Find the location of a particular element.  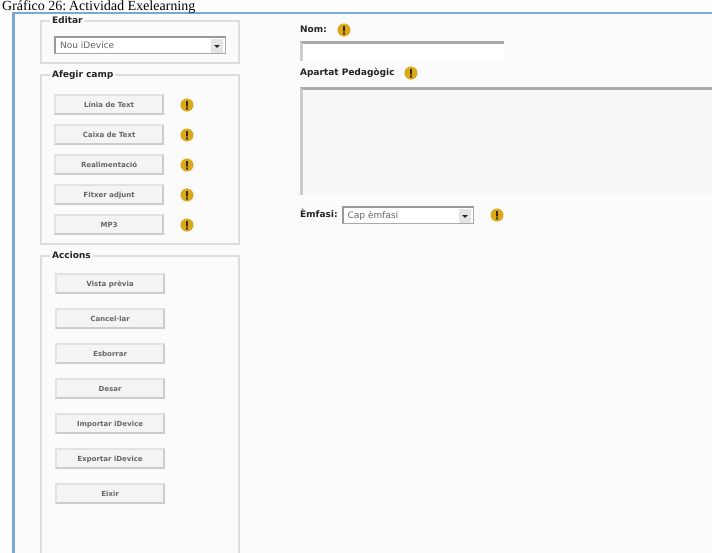

figure-caption: Gráfico 26: Actividad Exelearning is located at coordinates (98, 6).